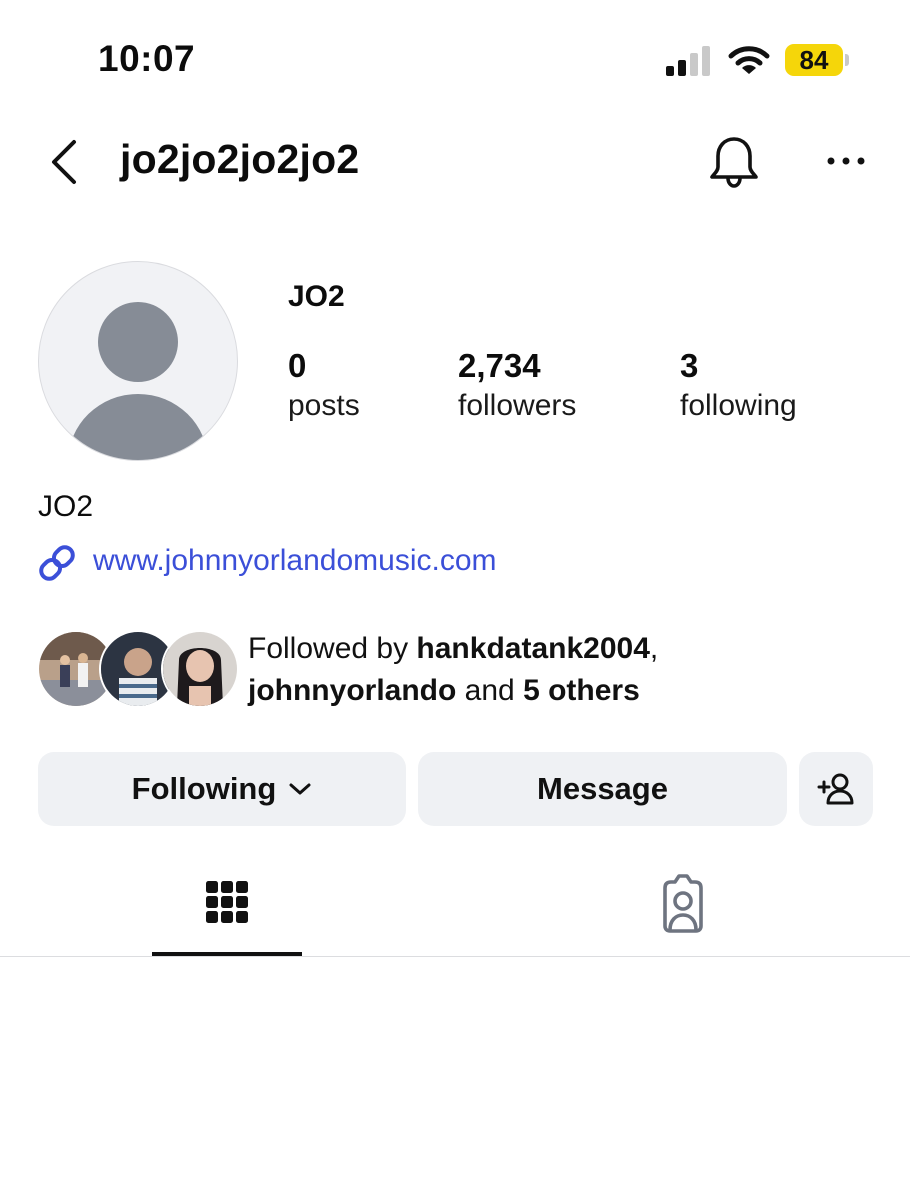 The height and width of the screenshot is (1200, 910). I want to click on bio-text: JO2, so click(66, 506).